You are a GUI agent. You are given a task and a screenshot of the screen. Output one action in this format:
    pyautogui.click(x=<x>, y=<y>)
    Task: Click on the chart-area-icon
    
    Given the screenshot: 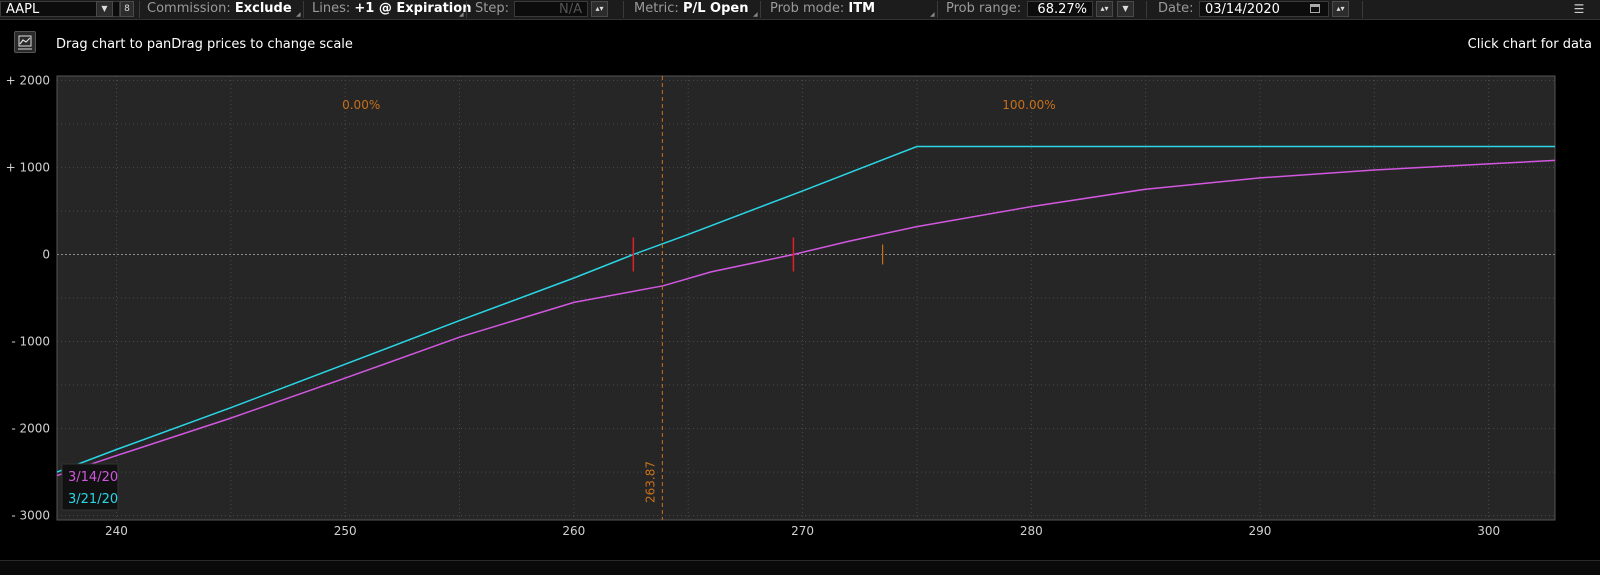 What is the action you would take?
    pyautogui.click(x=25, y=42)
    